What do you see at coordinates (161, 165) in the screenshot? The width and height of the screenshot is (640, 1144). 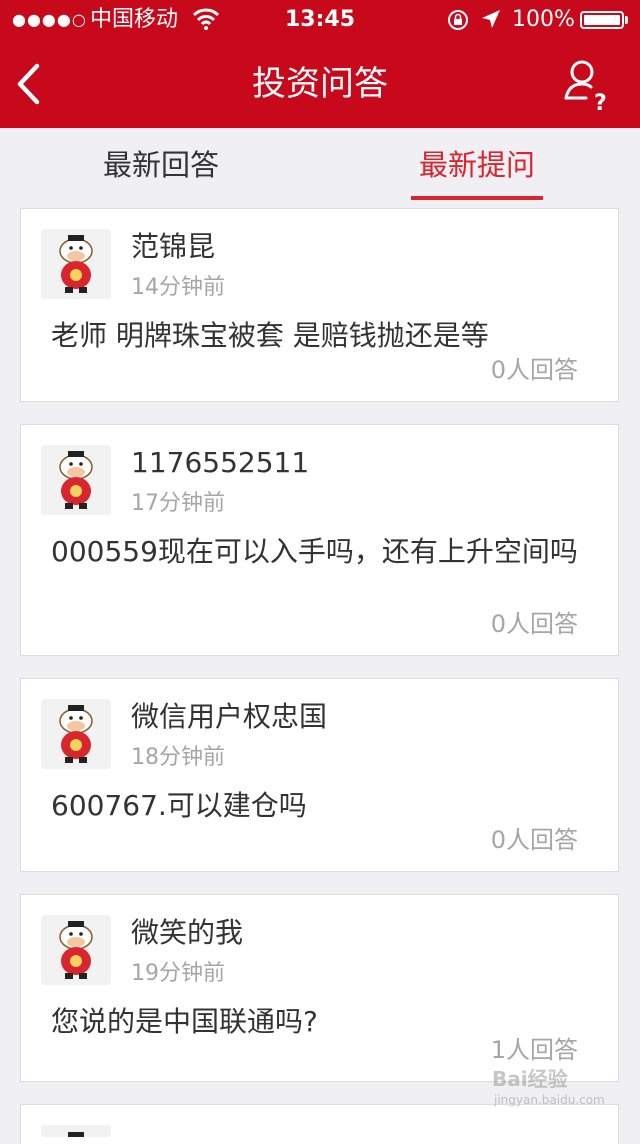 I see `tab-latest-answers: 最新回答` at bounding box center [161, 165].